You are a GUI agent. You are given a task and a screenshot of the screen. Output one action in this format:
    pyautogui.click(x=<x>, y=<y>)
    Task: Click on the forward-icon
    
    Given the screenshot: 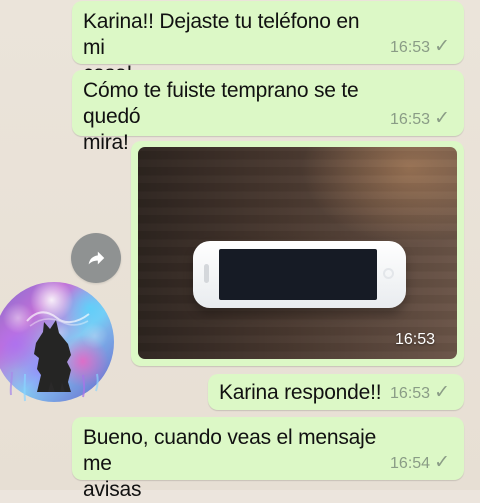 What is the action you would take?
    pyautogui.click(x=96, y=258)
    